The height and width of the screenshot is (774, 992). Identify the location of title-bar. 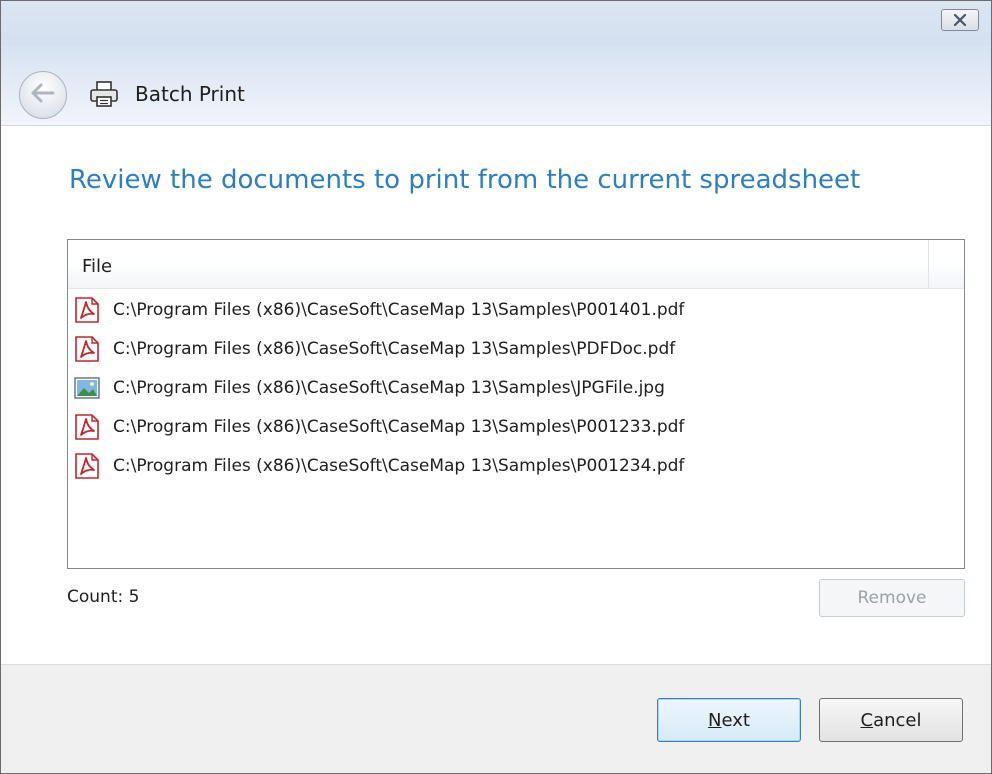
(496, 23).